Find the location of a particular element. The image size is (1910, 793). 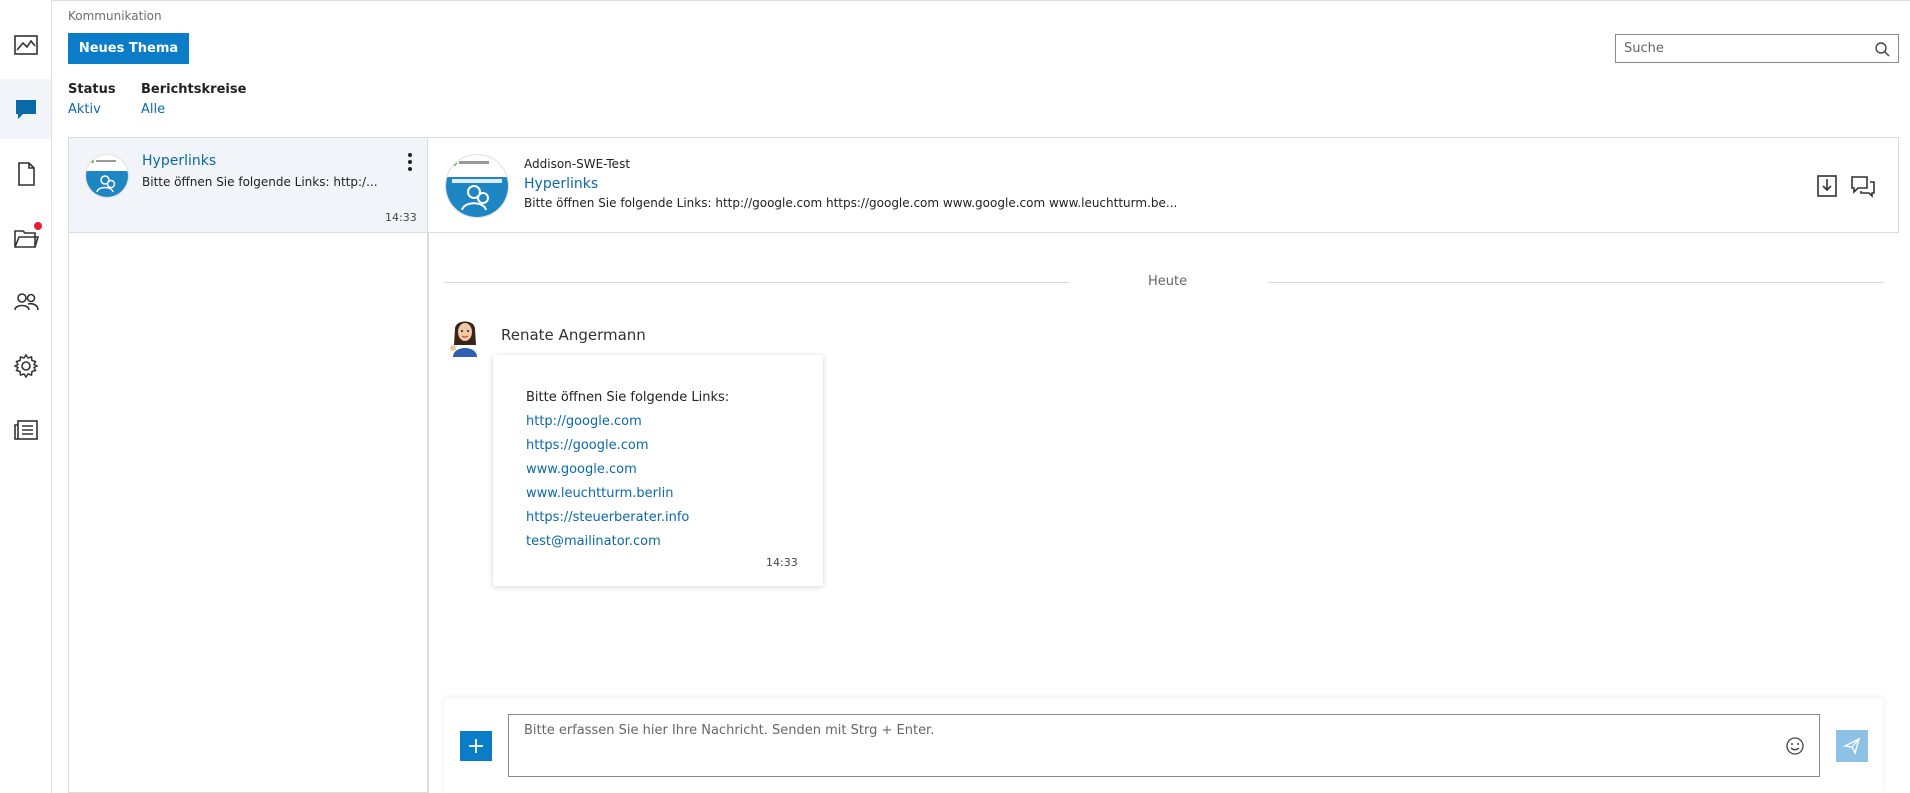

message-link: test@mailinator.com is located at coordinates (627, 542).